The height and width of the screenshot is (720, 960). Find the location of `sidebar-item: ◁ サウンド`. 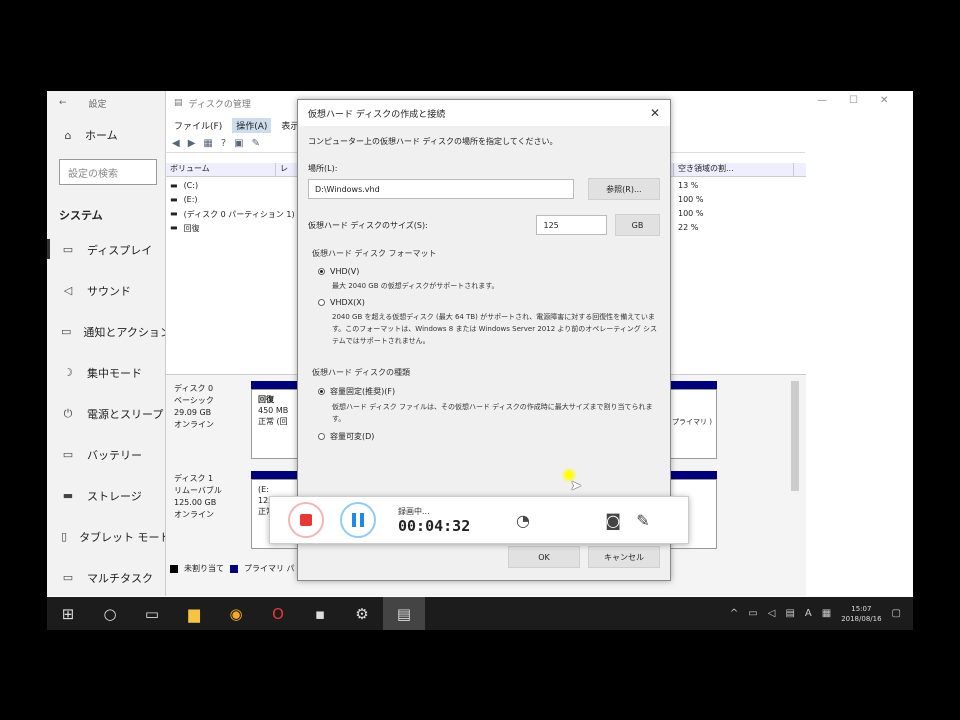

sidebar-item: ◁ サウンド is located at coordinates (106, 290).